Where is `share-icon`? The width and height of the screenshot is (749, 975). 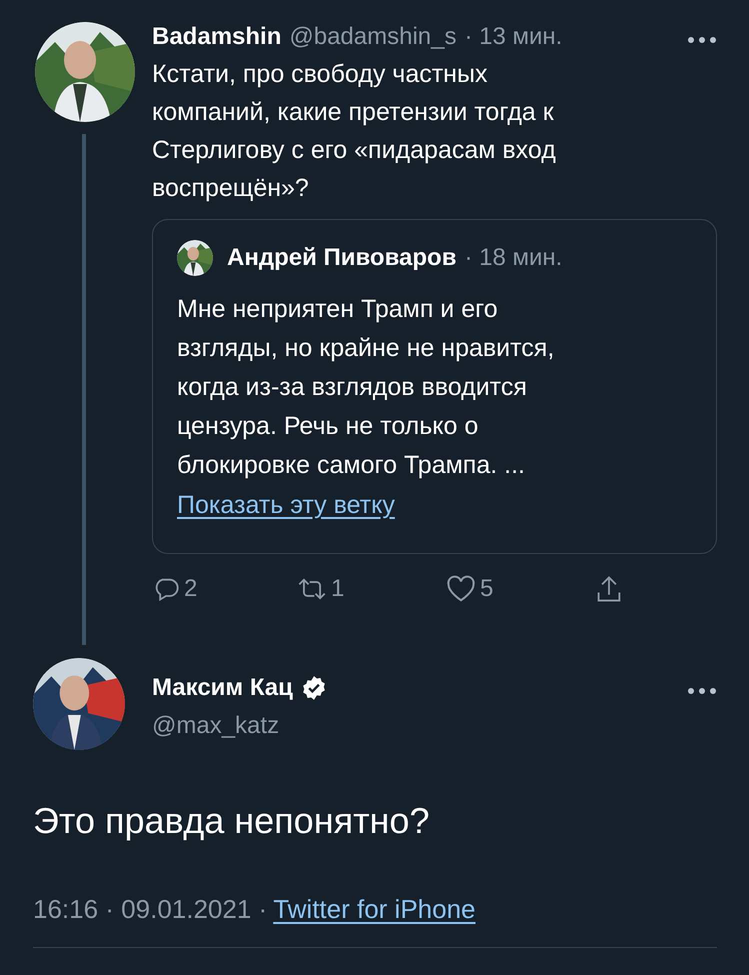 share-icon is located at coordinates (609, 589).